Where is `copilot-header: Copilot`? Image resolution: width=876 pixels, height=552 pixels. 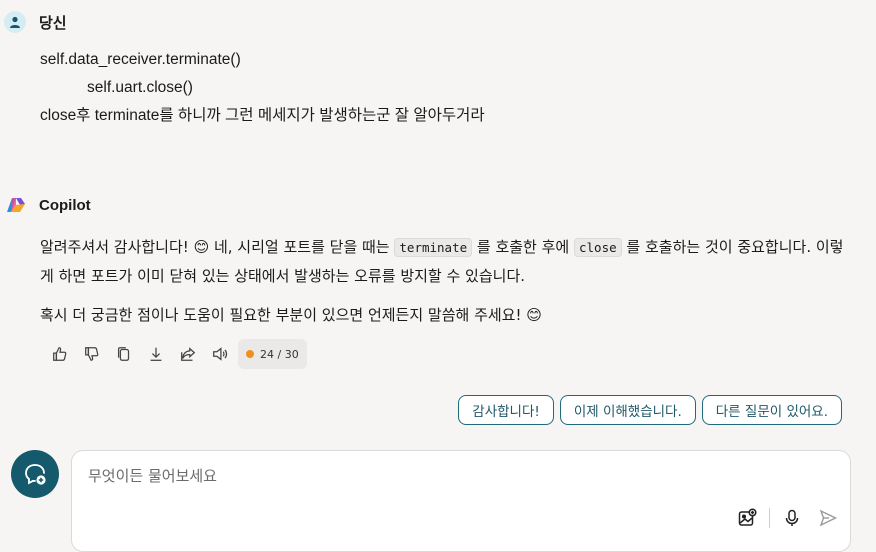 copilot-header: Copilot is located at coordinates (434, 205).